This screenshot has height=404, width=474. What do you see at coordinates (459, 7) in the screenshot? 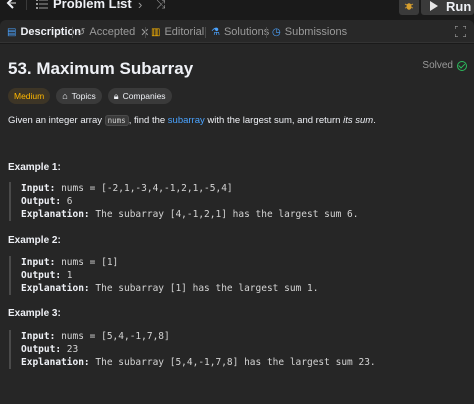
I see `run-label: Run` at bounding box center [459, 7].